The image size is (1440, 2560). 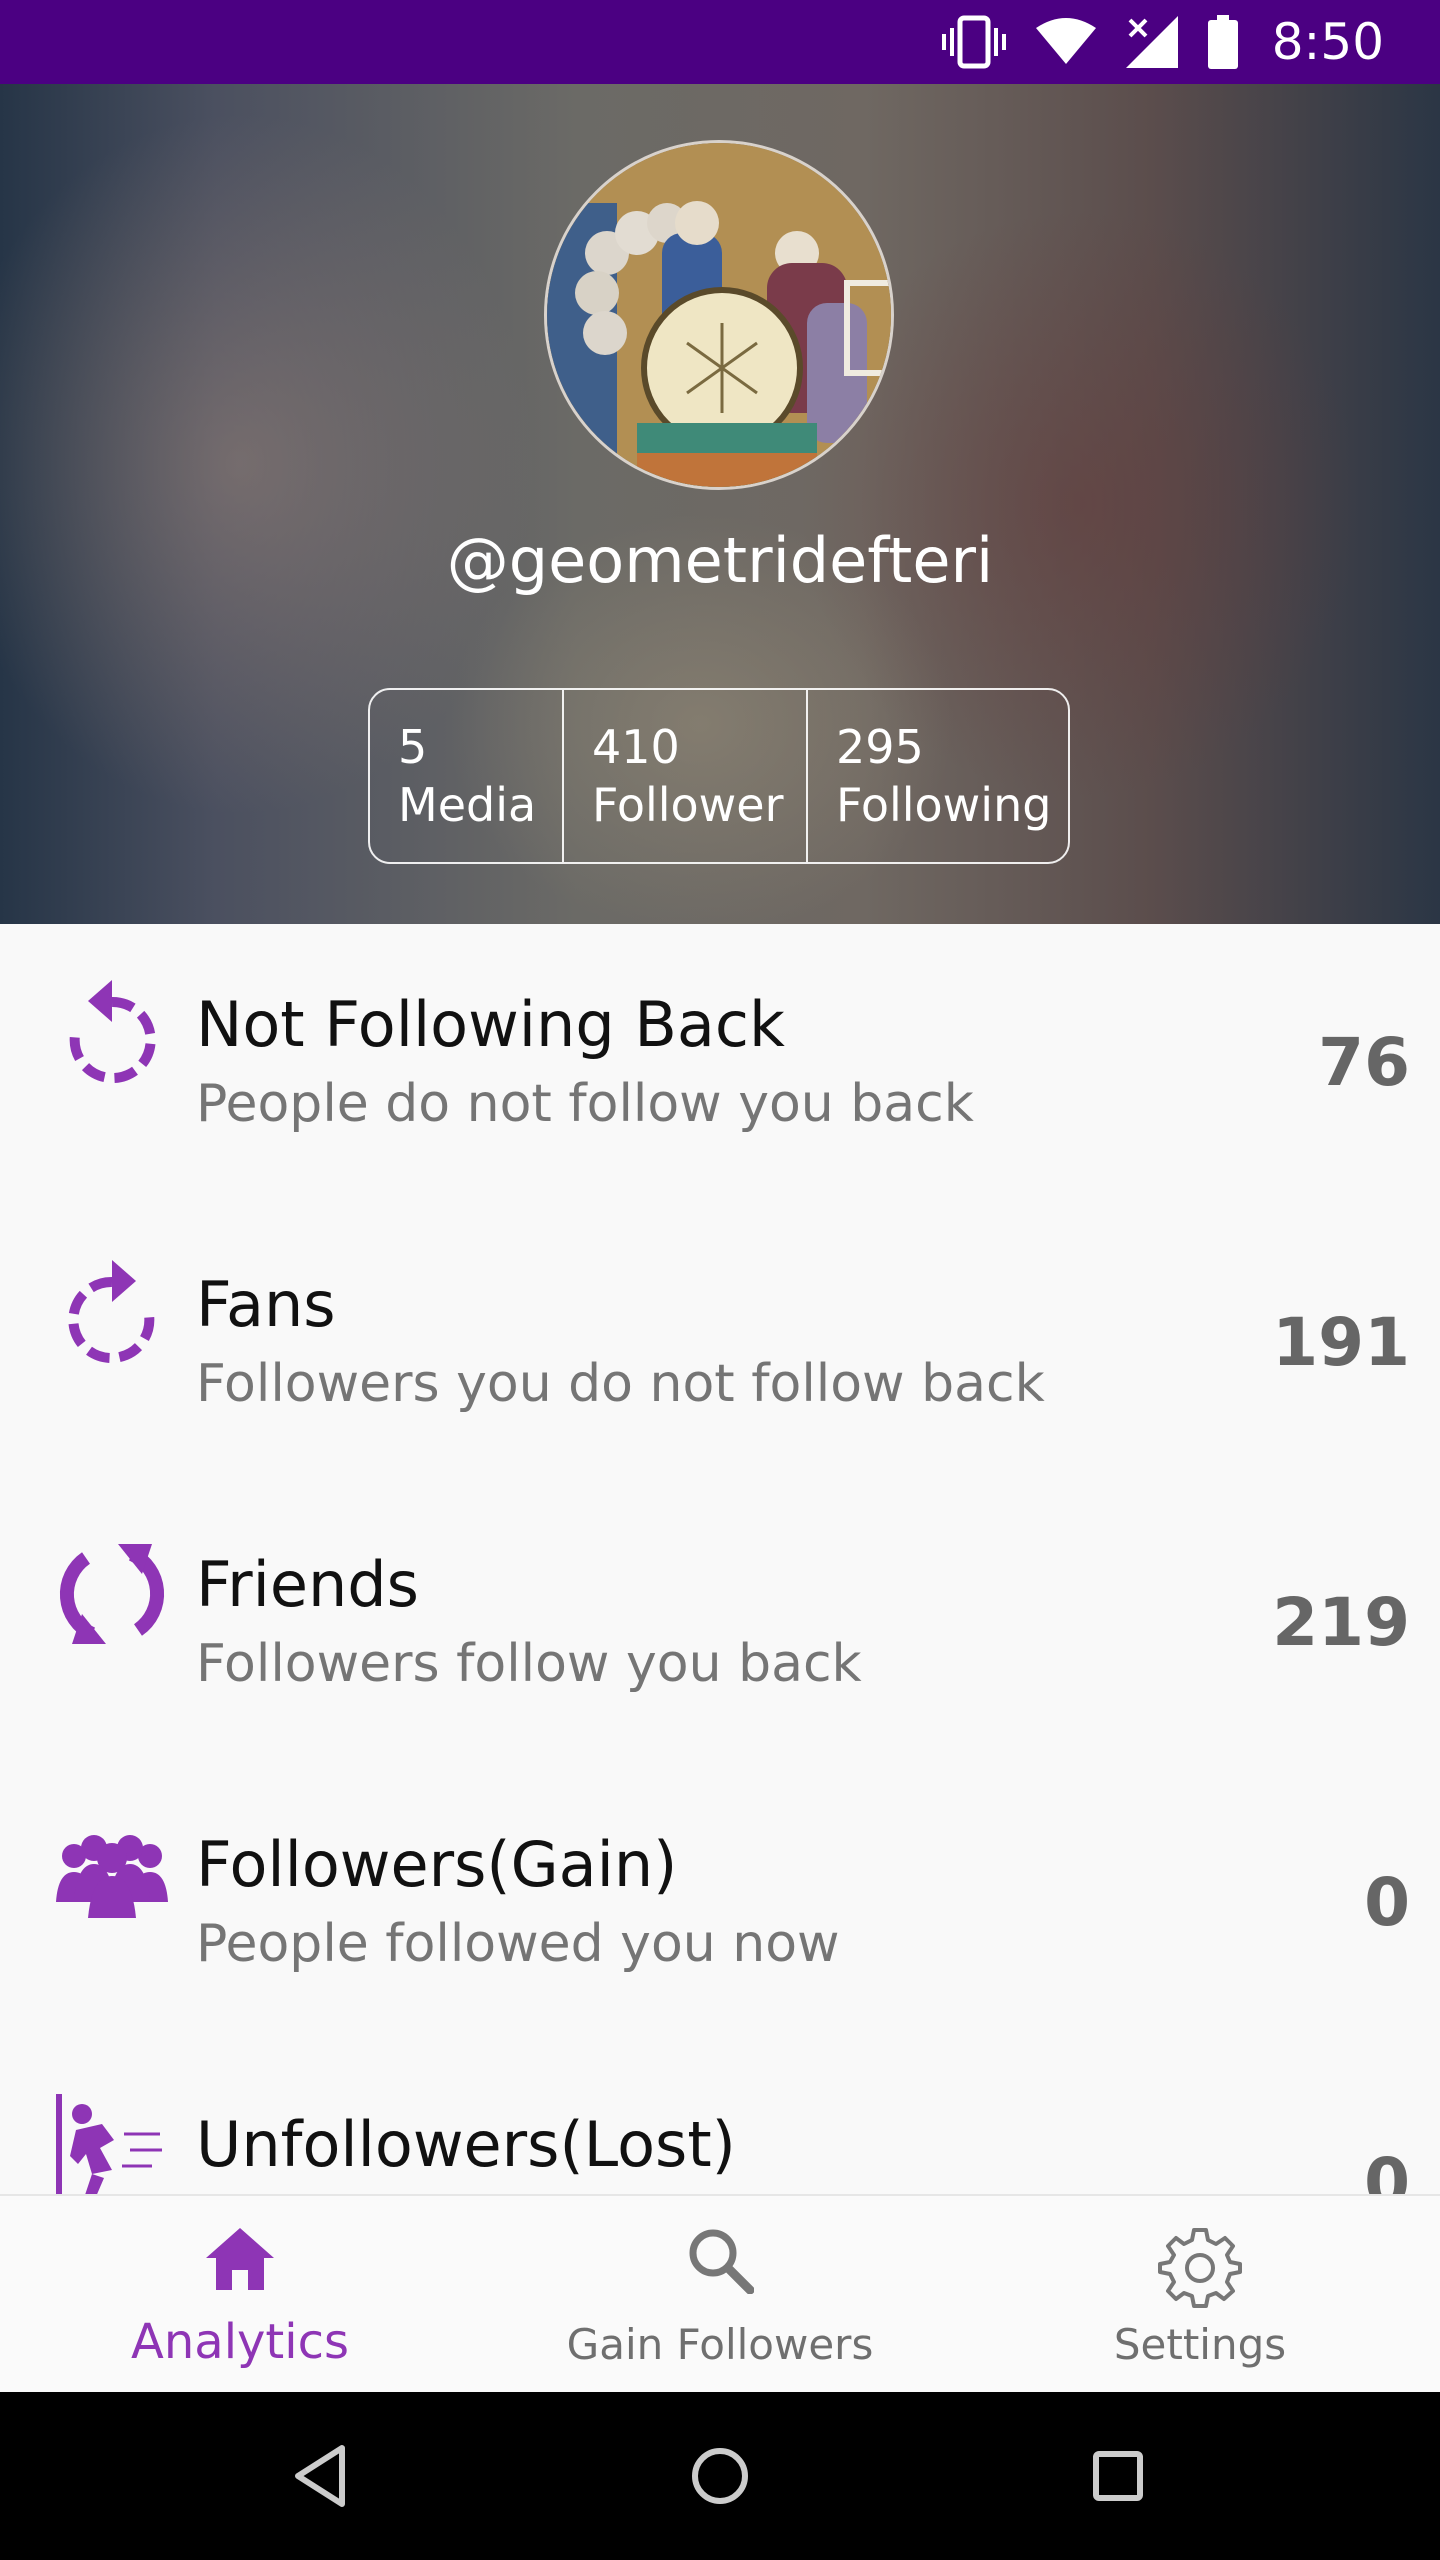 I want to click on profile-stats: 5 Media 410 Follower 295 Following, so click(x=719, y=776).